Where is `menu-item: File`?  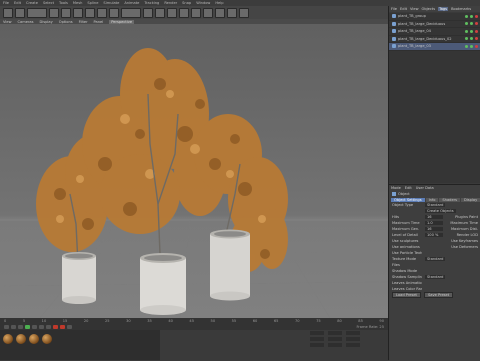 menu-item: File is located at coordinates (6, 3).